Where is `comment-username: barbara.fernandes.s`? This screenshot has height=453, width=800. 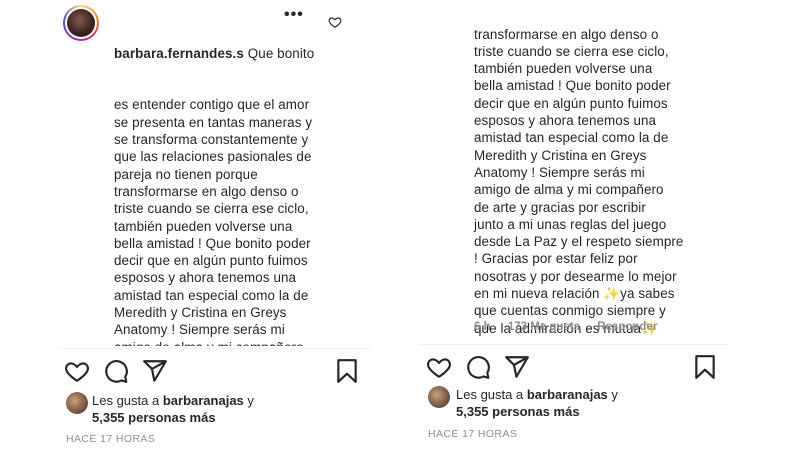
comment-username: barbara.fernandes.s is located at coordinates (179, 53).